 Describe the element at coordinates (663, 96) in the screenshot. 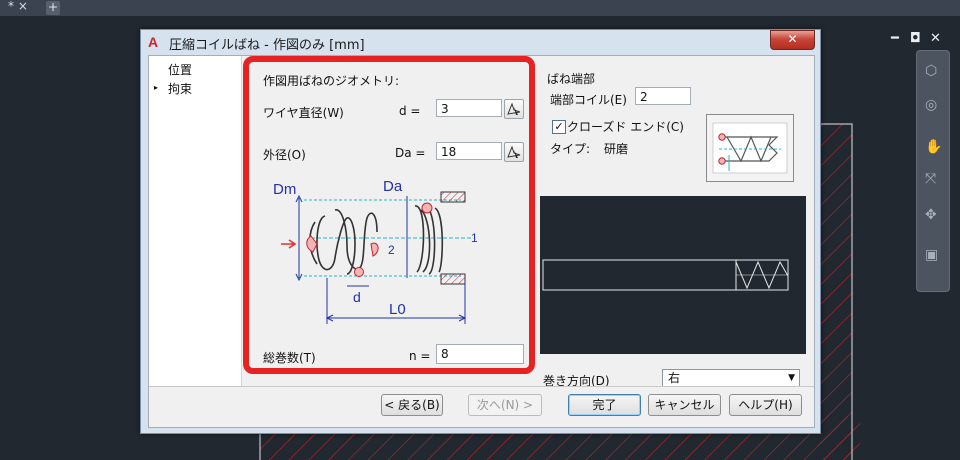

I see `end-coils-input: 2` at that location.